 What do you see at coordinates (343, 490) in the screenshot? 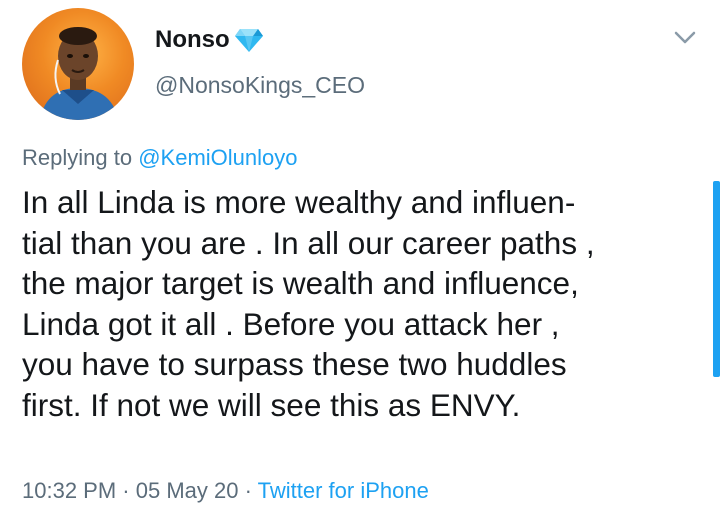
I see `tweet-source-link: Twitter for iPhone` at bounding box center [343, 490].